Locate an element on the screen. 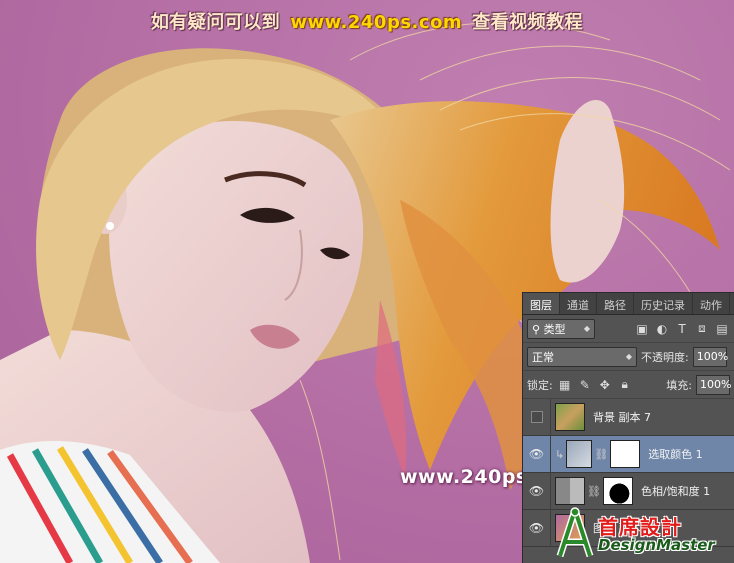 The image size is (734, 563). lock-row: 锁定: ▦ ✎ ✥ 🔒︎ 填充: 100% is located at coordinates (628, 385).